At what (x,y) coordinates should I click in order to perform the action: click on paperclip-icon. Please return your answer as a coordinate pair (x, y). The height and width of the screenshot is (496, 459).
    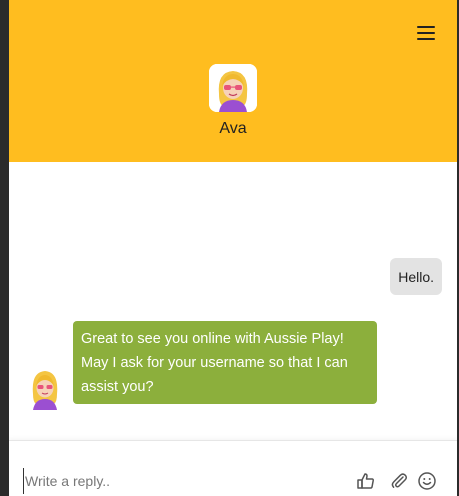
    Looking at the image, I should click on (399, 481).